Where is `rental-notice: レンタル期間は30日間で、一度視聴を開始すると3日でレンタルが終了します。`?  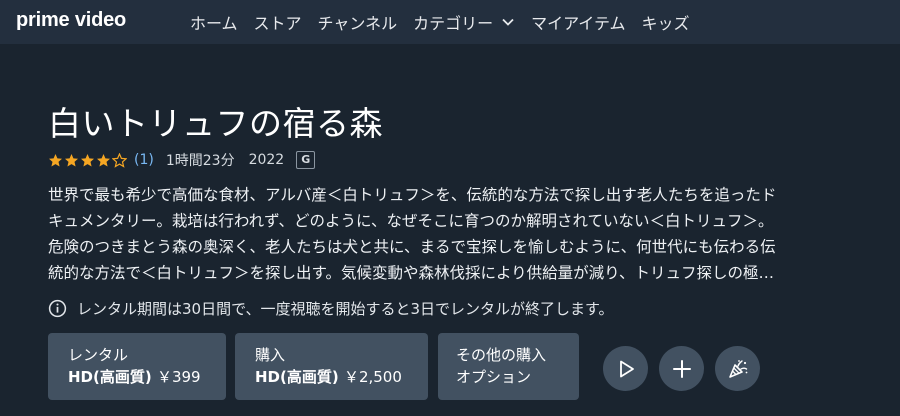
rental-notice: レンタル期間は30日間で、一度視聴を開始すると3日でレンタルが終了します。 is located at coordinates (331, 308).